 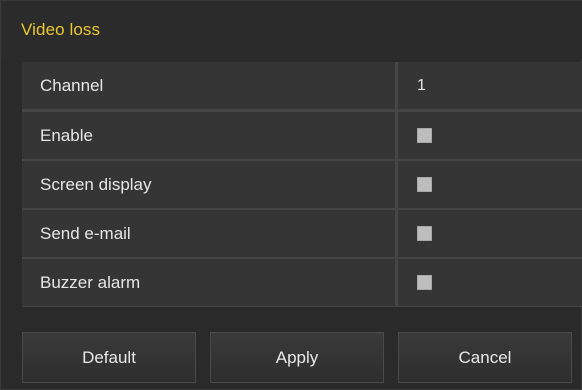 What do you see at coordinates (490, 135) in the screenshot?
I see `enable-value-cell` at bounding box center [490, 135].